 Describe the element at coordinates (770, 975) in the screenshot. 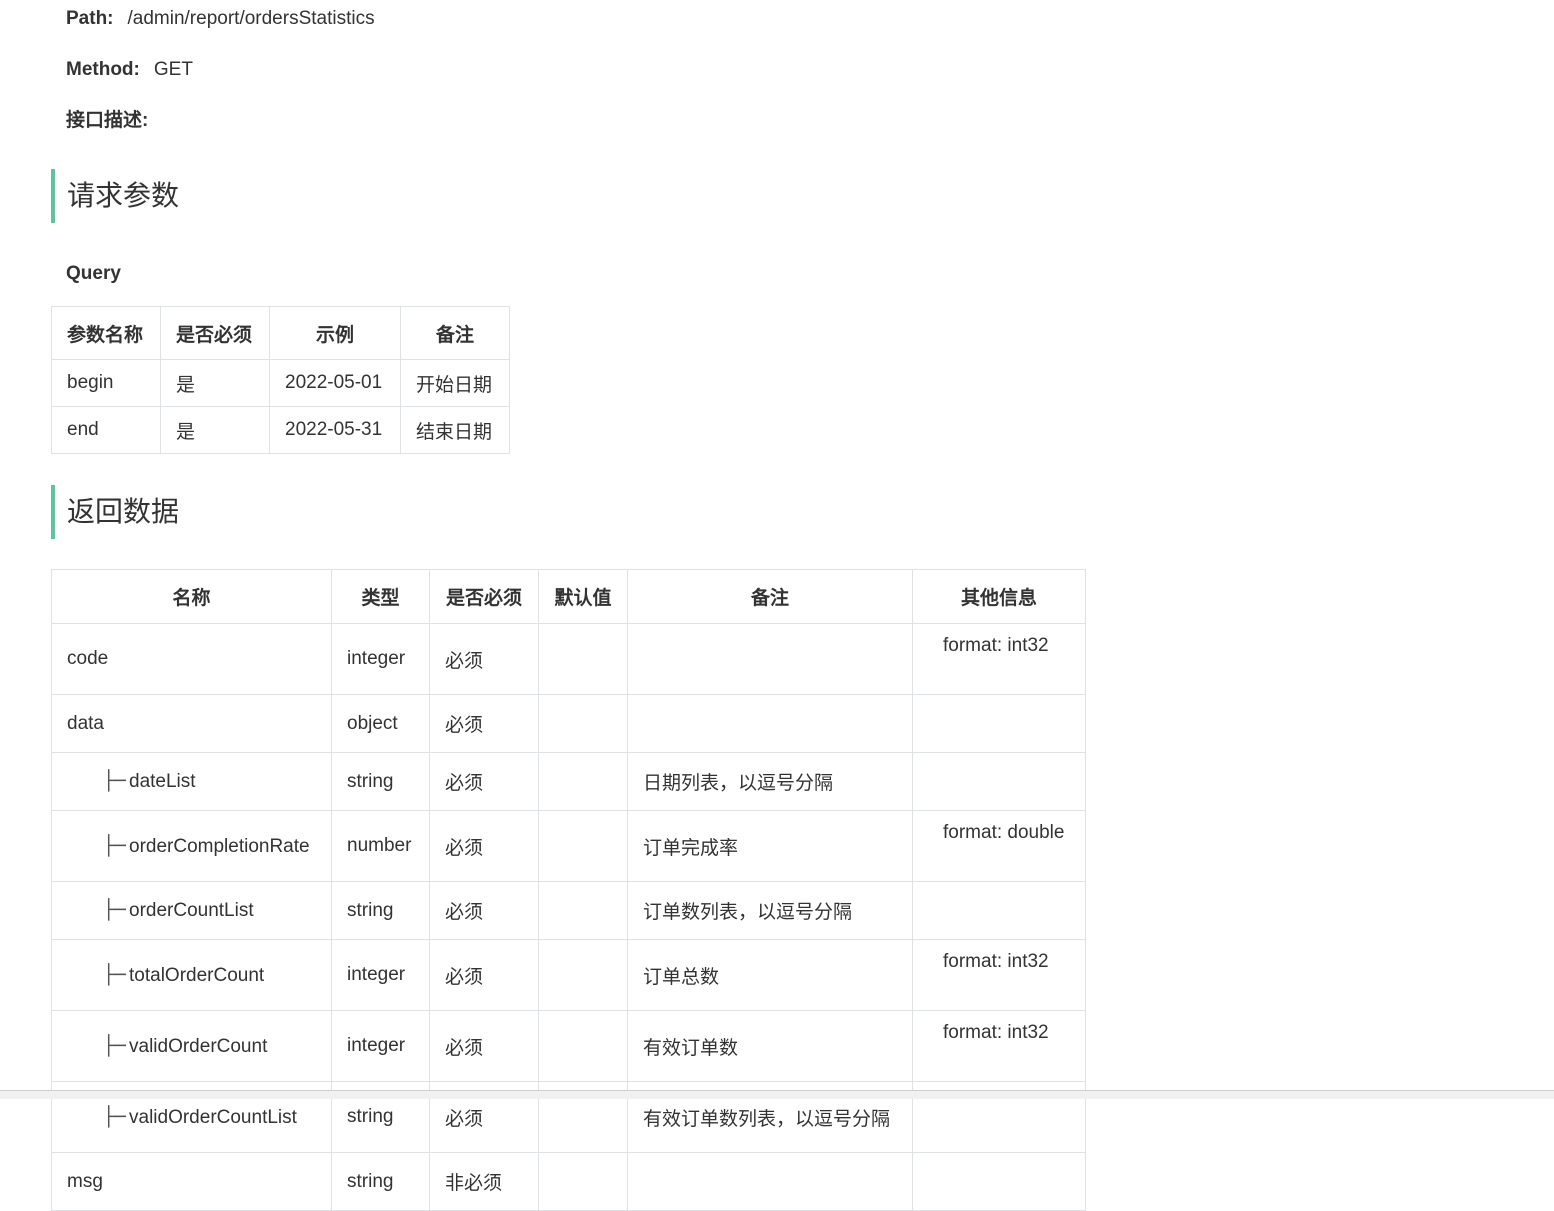

I see `field-note-cell: 订单总数` at that location.